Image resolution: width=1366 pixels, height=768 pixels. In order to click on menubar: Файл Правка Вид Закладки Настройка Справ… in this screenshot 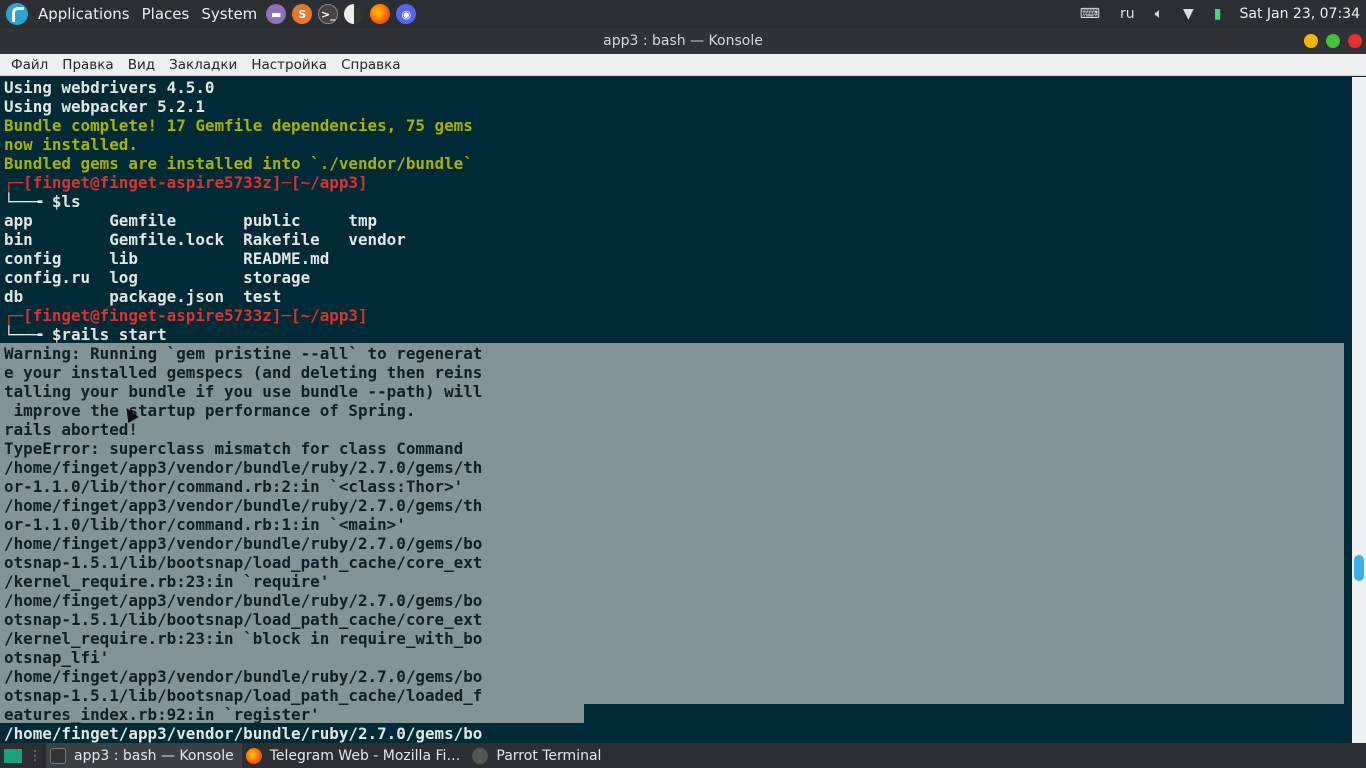, I will do `click(683, 65)`.